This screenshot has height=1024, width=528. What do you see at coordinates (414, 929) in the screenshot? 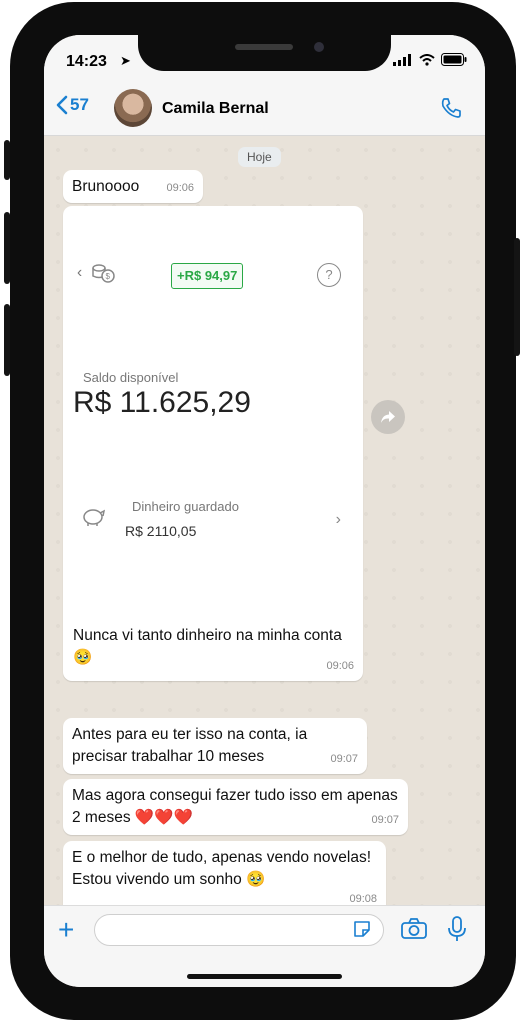
I see `camera-icon` at bounding box center [414, 929].